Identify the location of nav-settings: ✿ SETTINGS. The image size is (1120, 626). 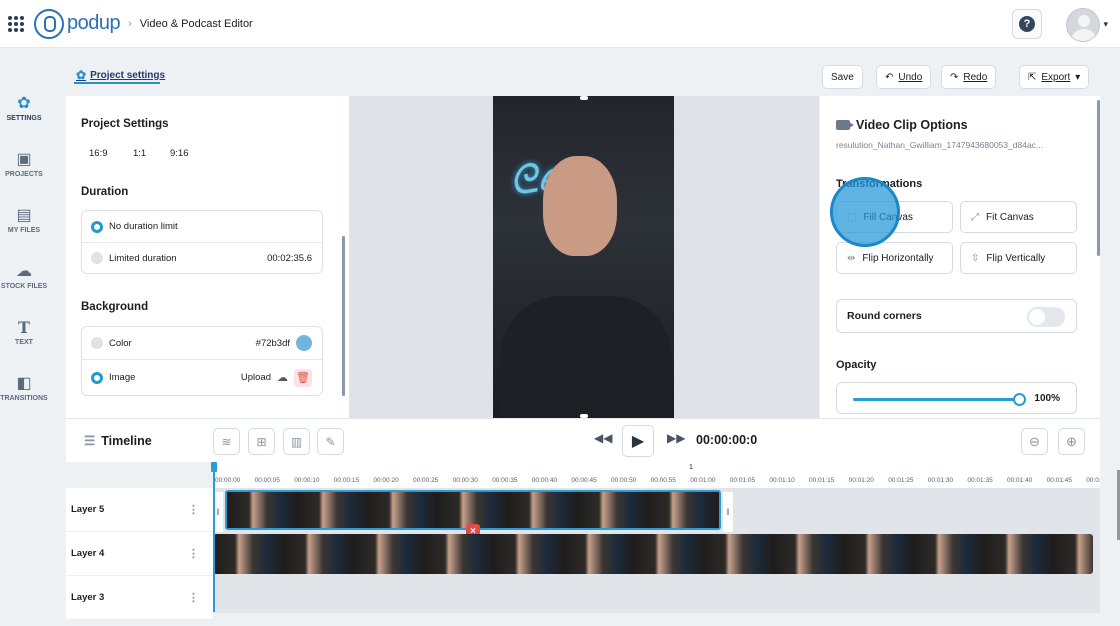
(24, 108).